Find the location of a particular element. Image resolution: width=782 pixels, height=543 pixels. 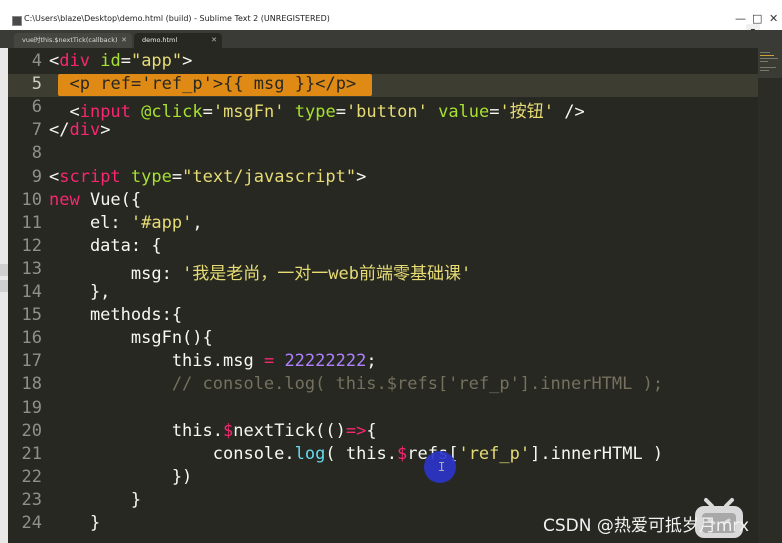

code-token: }, is located at coordinates (80, 292).